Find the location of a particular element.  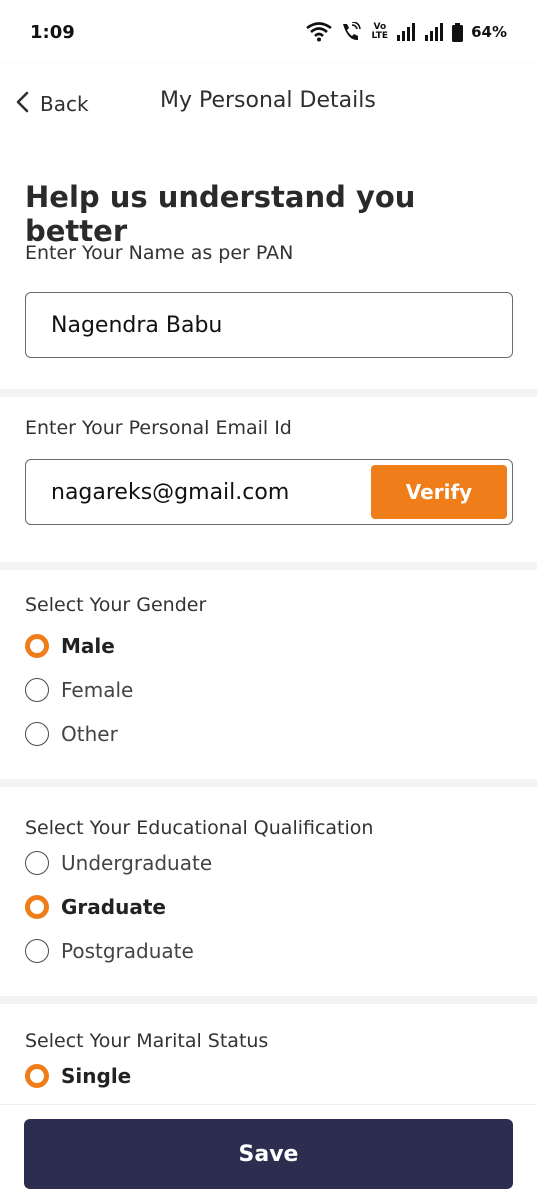

education-option-undergraduate: Undergraduate is located at coordinates (269, 863).